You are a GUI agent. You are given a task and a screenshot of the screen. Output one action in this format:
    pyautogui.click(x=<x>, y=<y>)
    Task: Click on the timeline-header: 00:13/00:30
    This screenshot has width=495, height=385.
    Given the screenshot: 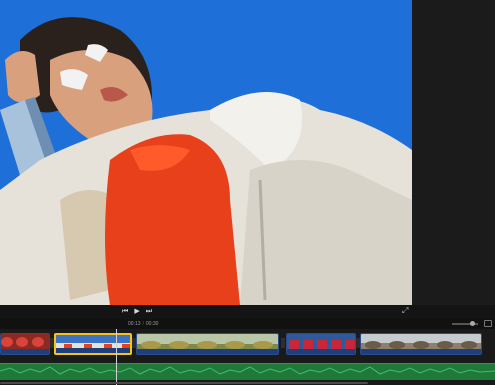 What is the action you would take?
    pyautogui.click(x=247, y=324)
    